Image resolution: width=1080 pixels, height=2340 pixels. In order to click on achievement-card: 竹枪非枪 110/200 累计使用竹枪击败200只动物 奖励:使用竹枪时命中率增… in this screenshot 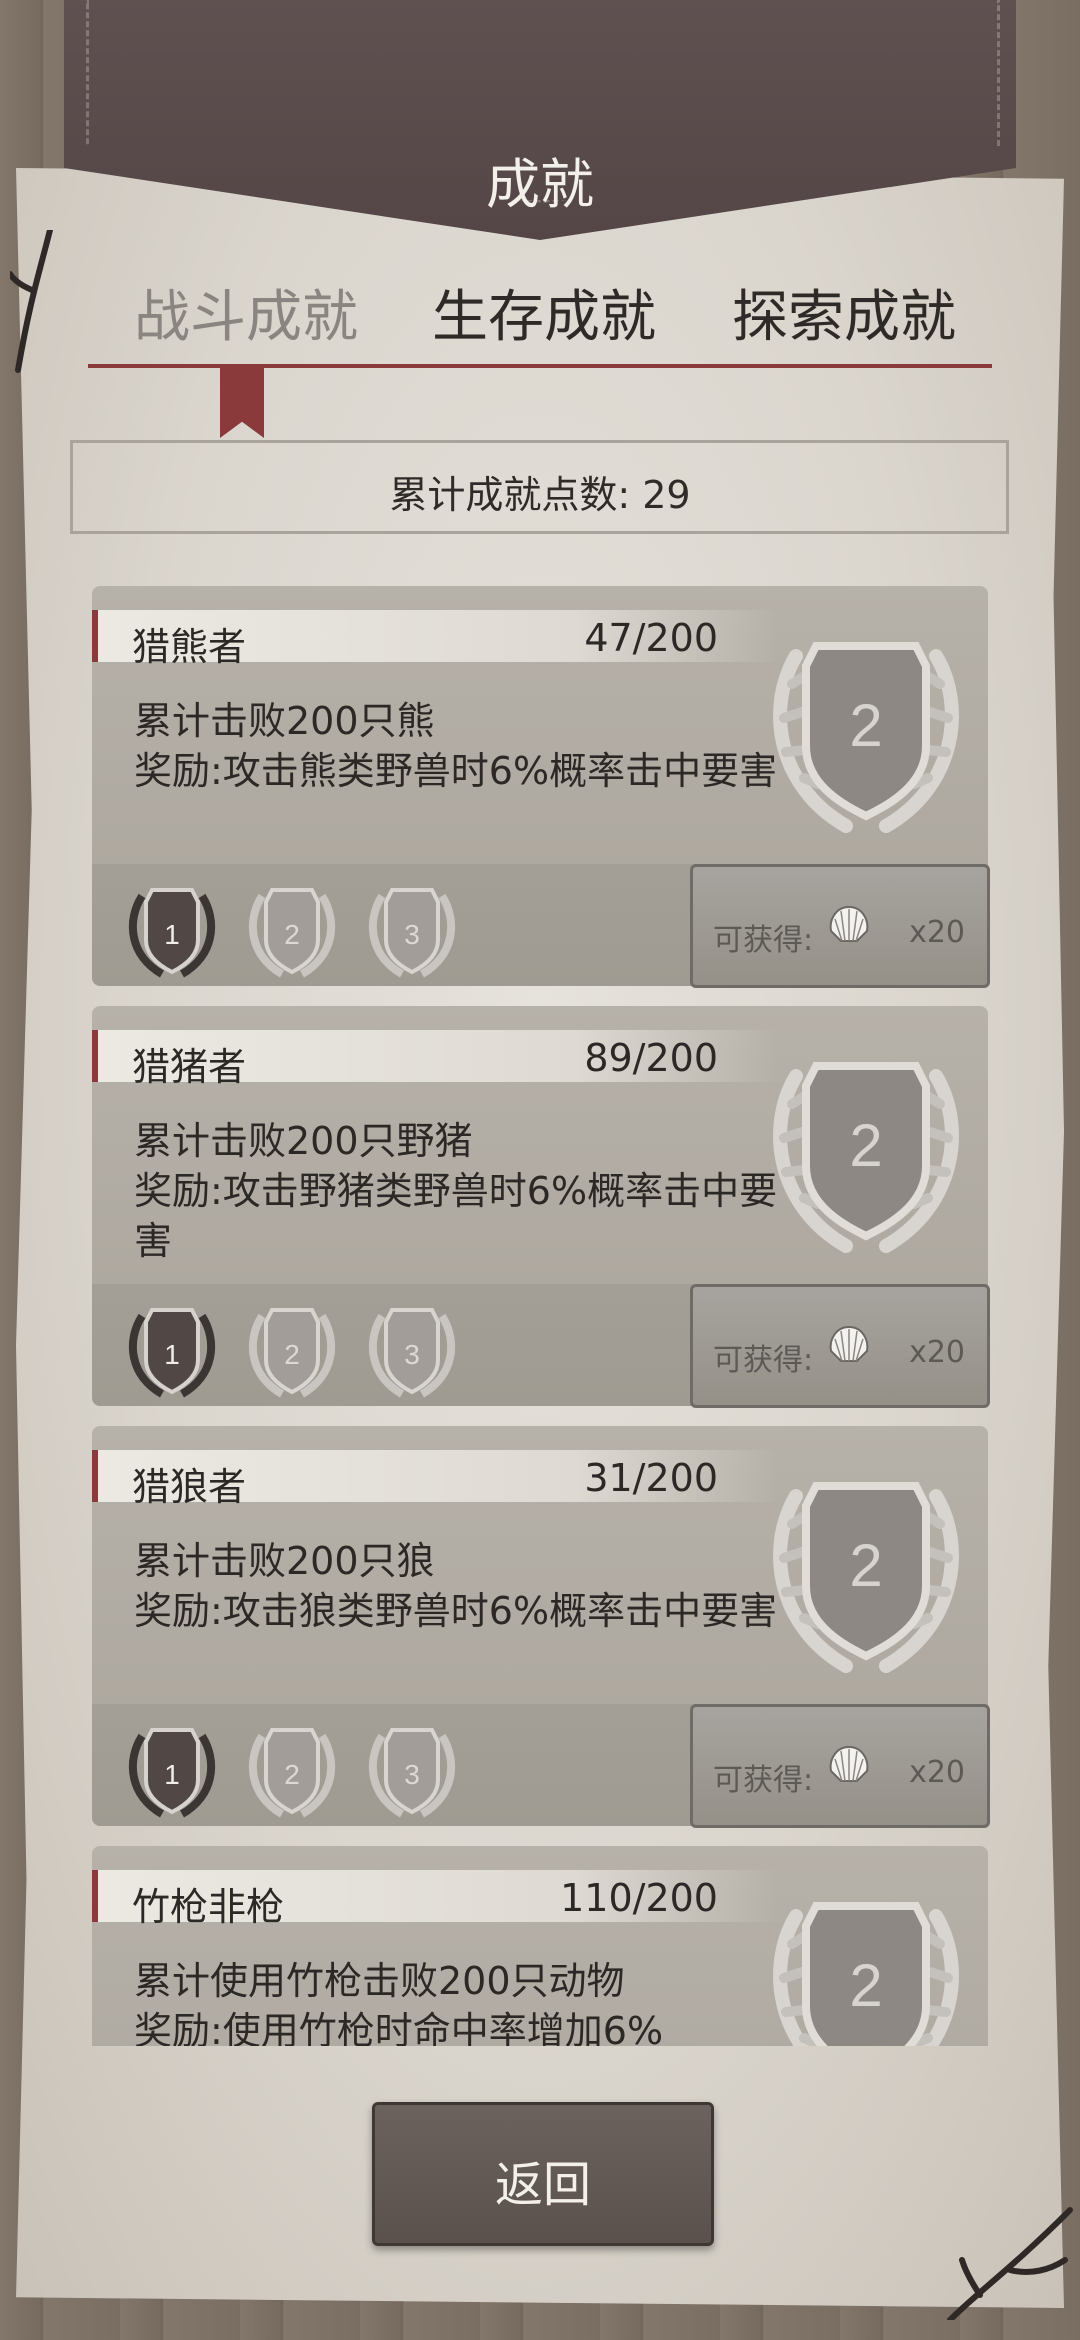, I will do `click(540, 1946)`.